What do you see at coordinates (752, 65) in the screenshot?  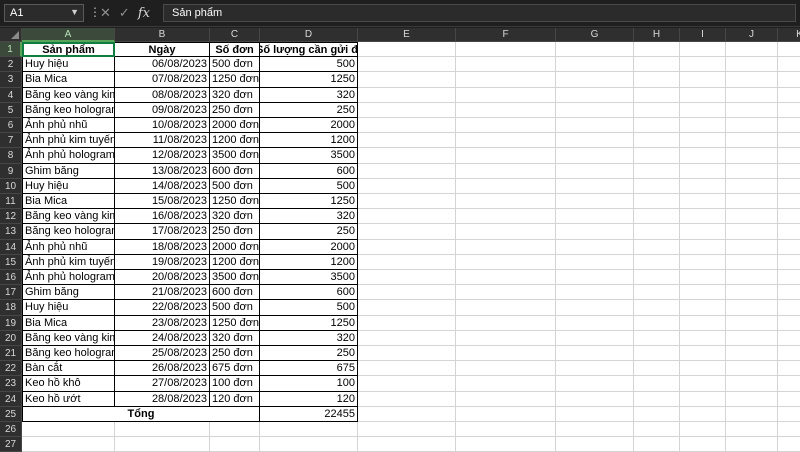 I see `cell-j2` at bounding box center [752, 65].